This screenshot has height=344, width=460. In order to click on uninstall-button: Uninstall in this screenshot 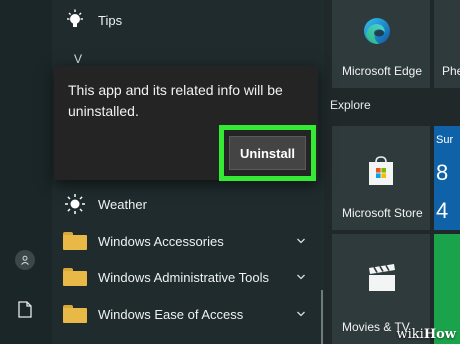, I will do `click(267, 153)`.